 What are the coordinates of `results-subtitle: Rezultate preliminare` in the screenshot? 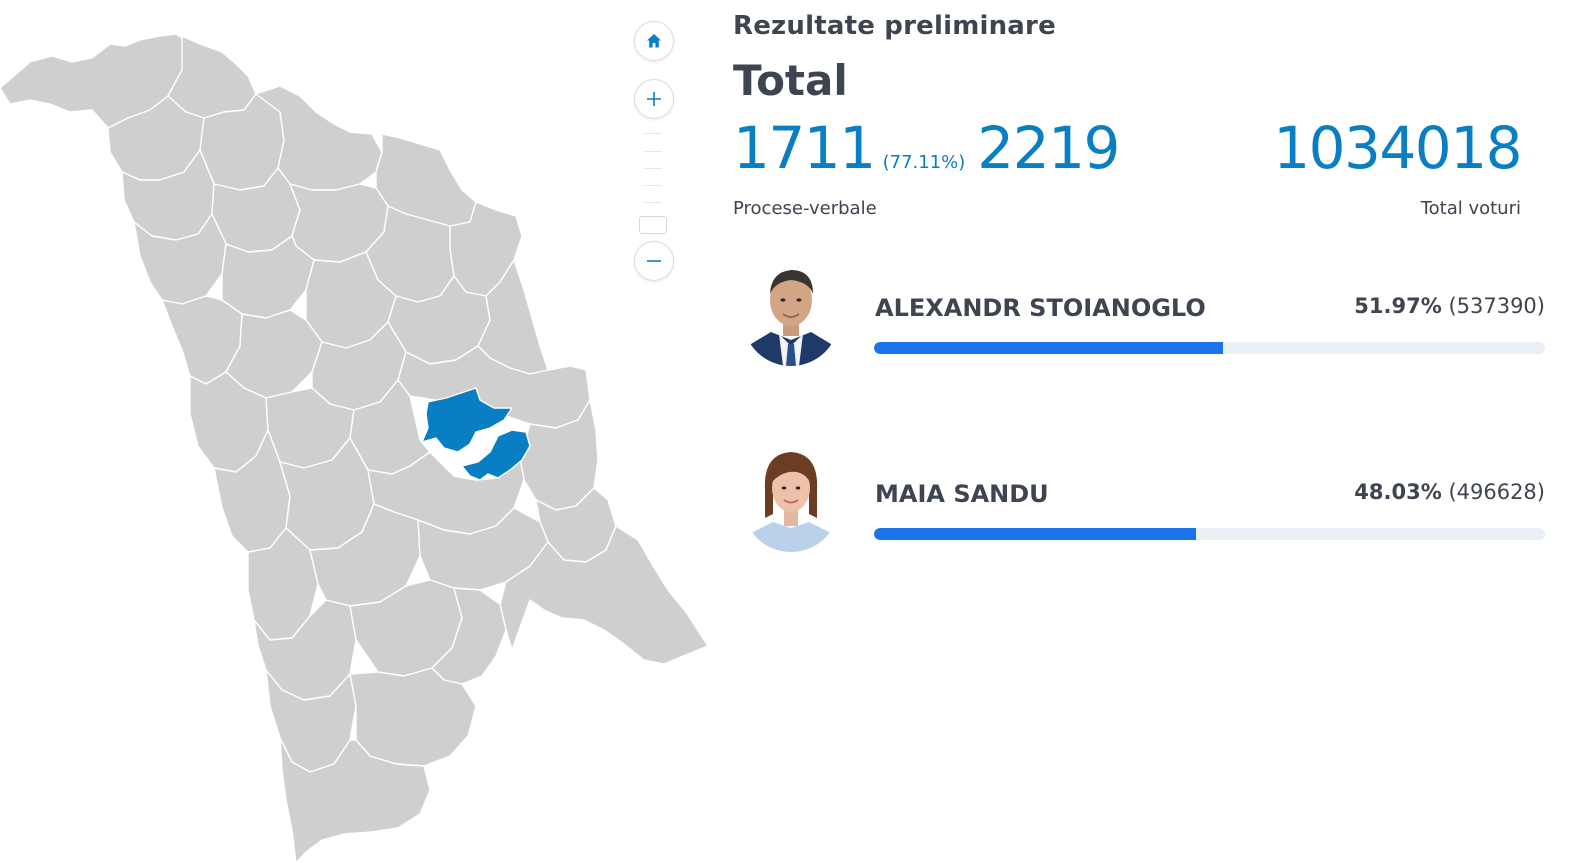 It's located at (894, 26).